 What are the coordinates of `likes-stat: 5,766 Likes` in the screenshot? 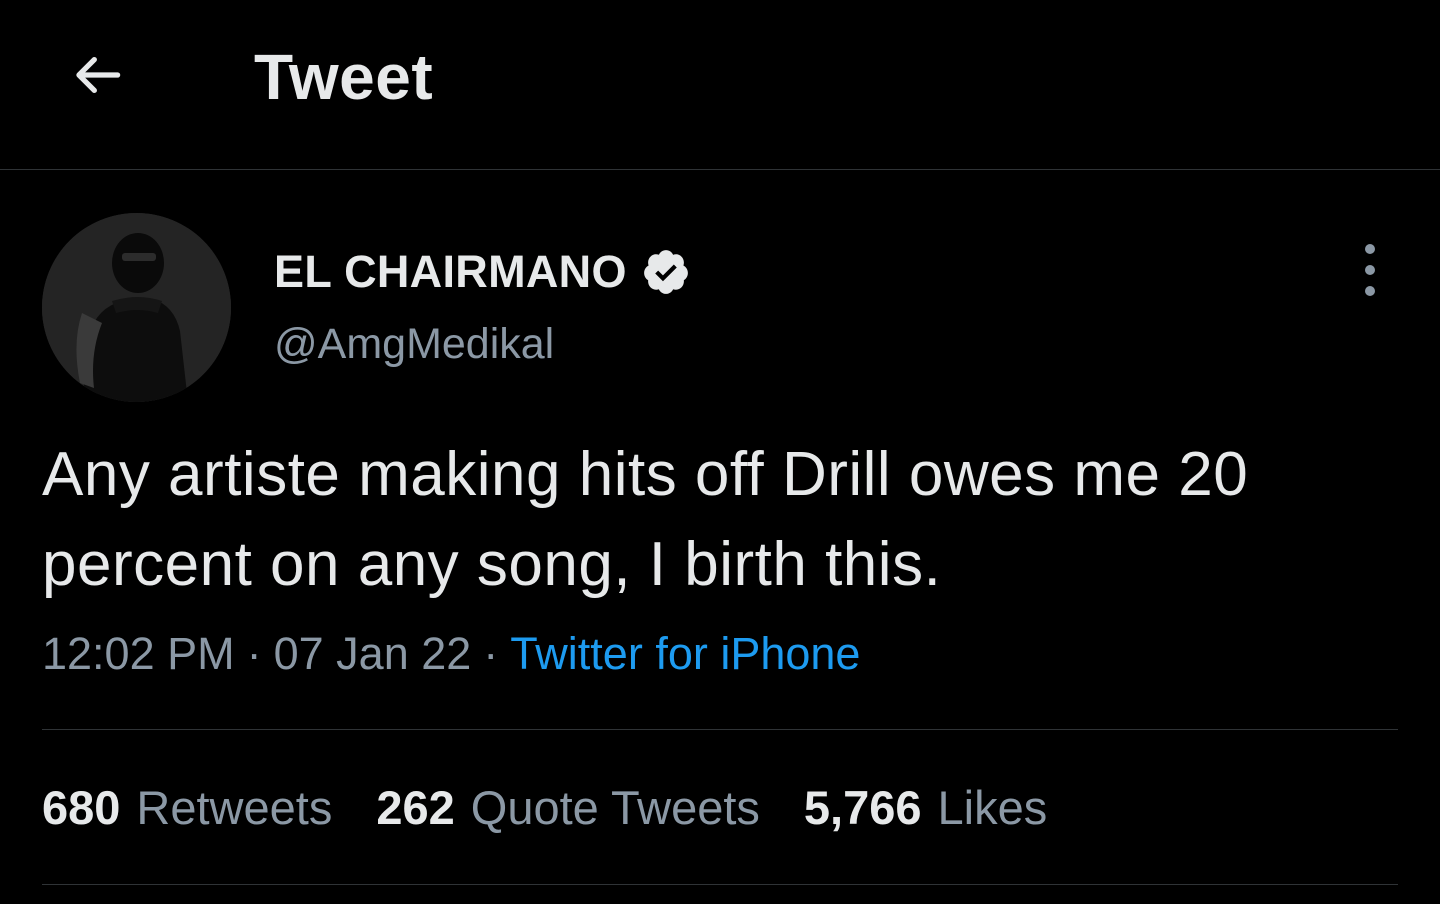 It's located at (925, 807).